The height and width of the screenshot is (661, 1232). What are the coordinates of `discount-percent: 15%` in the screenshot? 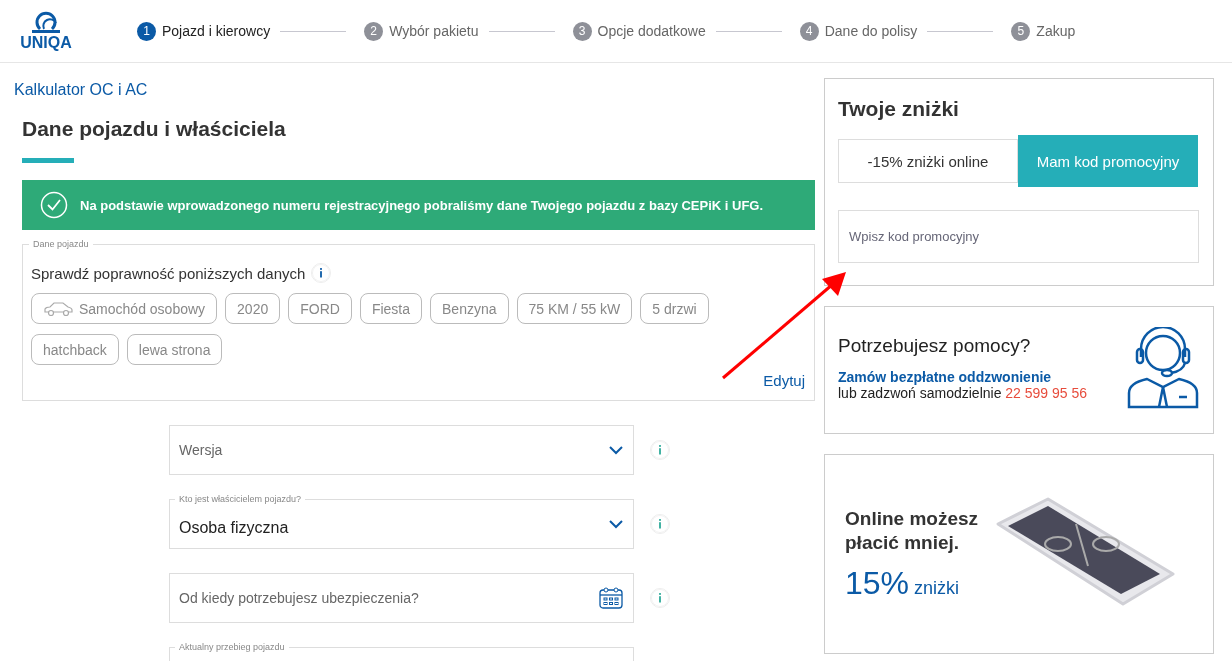 It's located at (877, 583).